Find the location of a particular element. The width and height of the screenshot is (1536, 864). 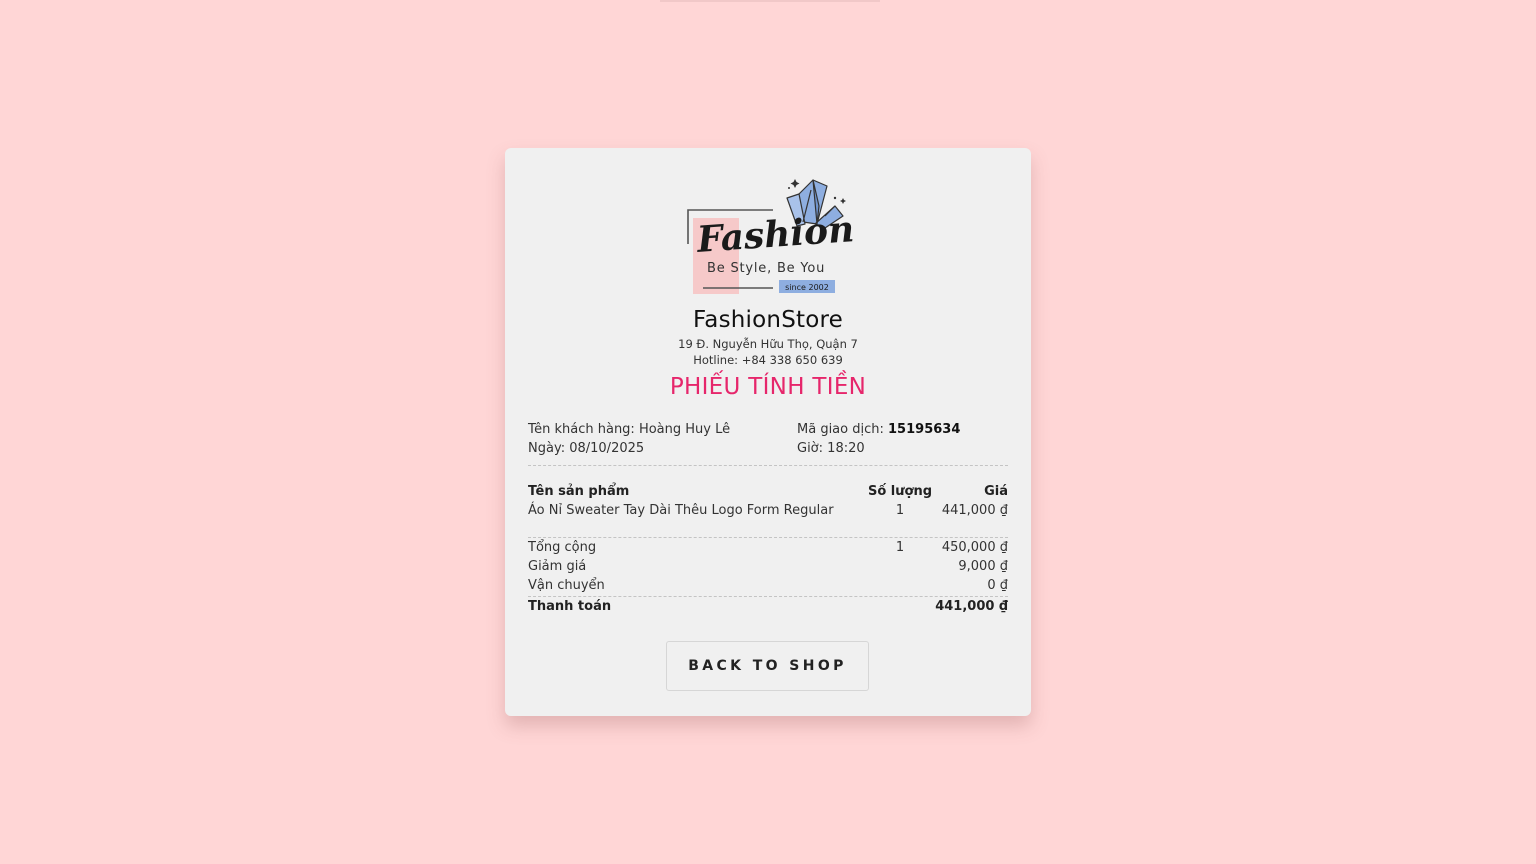

payment-label: Thanh toán is located at coordinates (570, 606).